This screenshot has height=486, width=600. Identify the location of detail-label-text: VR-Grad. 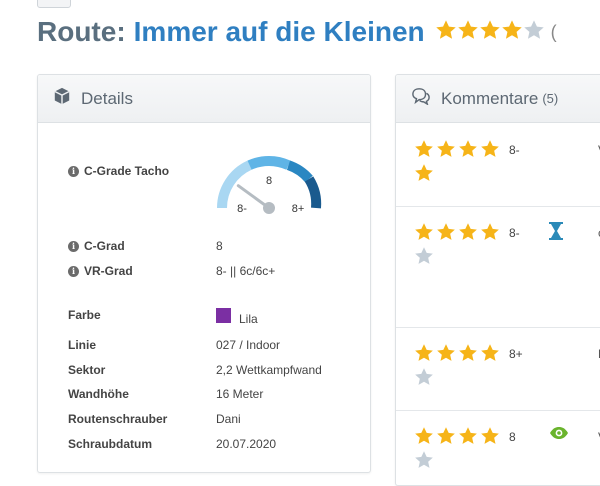
(108, 271).